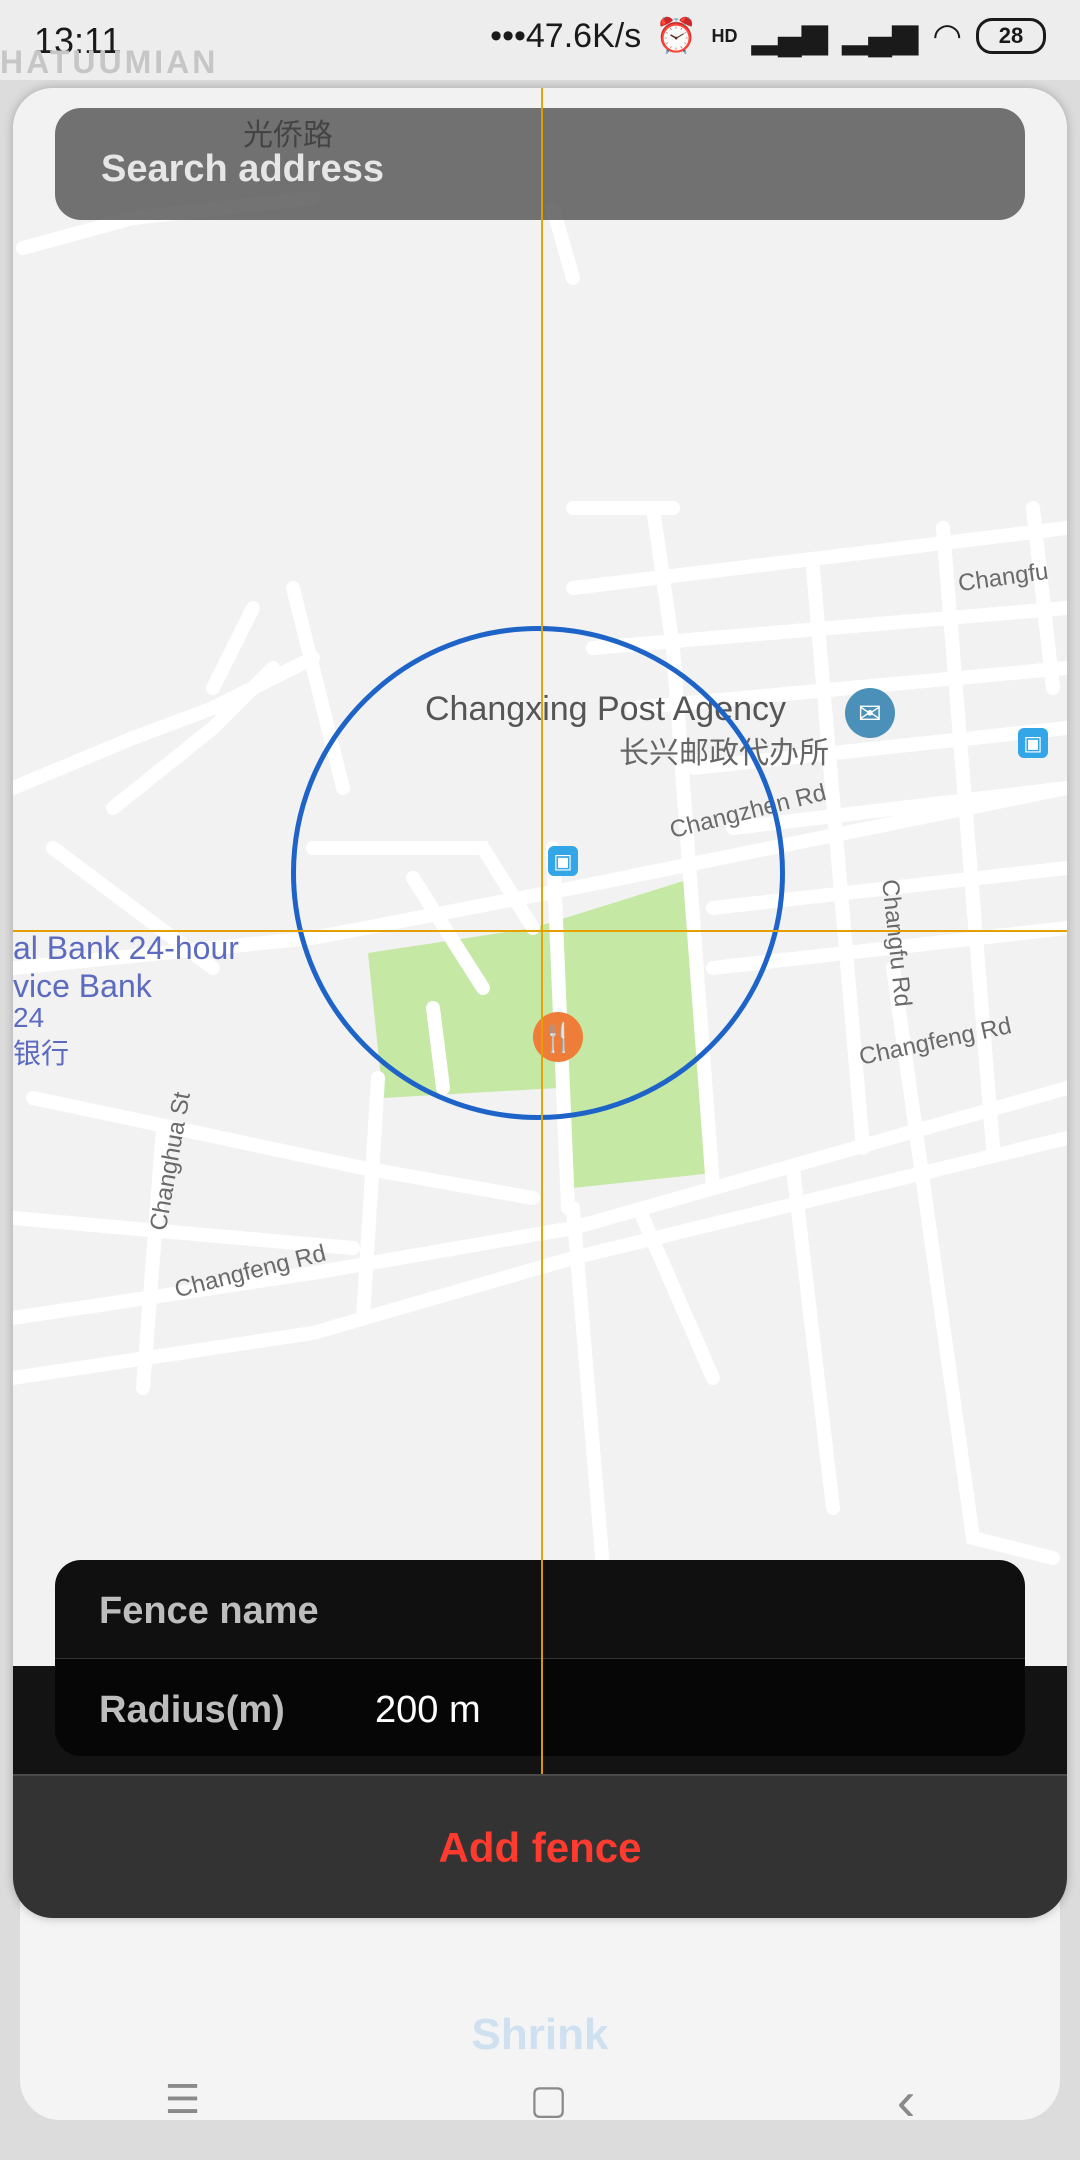  Describe the element at coordinates (41, 1053) in the screenshot. I see `bank-label-4: 银行` at that location.